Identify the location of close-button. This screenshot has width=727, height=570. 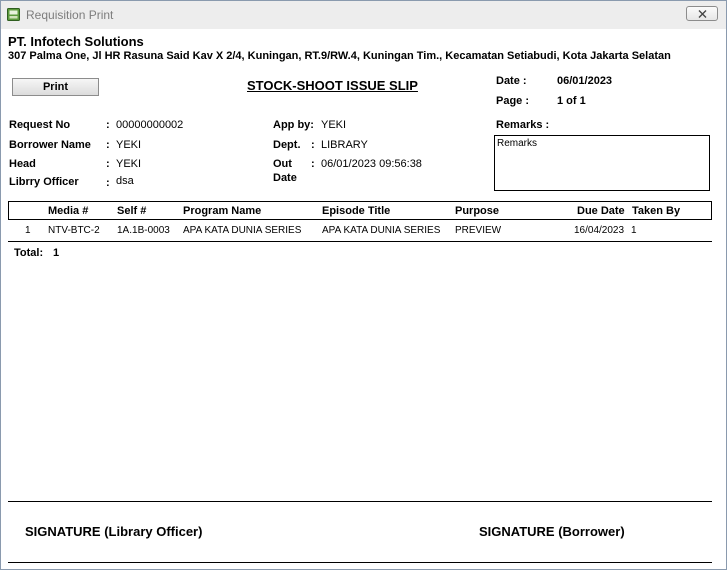
(702, 13).